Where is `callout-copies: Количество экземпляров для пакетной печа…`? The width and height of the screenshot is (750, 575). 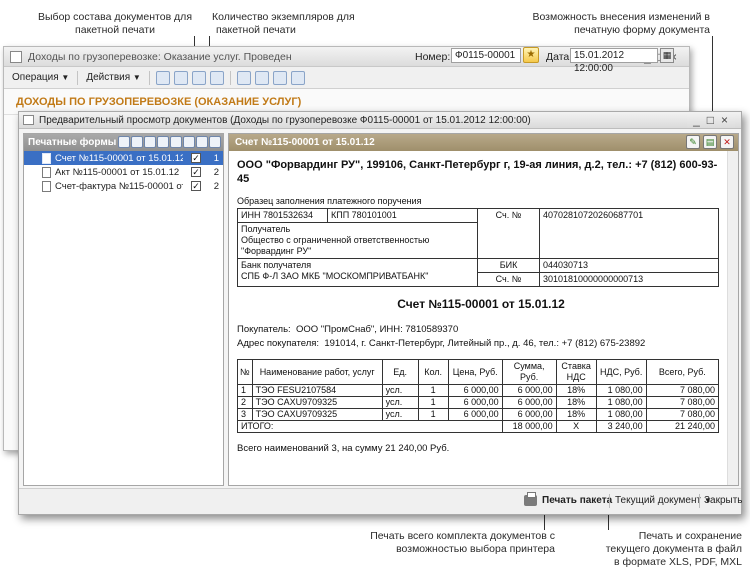
callout-copies: Количество экземпляров для пакетной печа… is located at coordinates (283, 23).